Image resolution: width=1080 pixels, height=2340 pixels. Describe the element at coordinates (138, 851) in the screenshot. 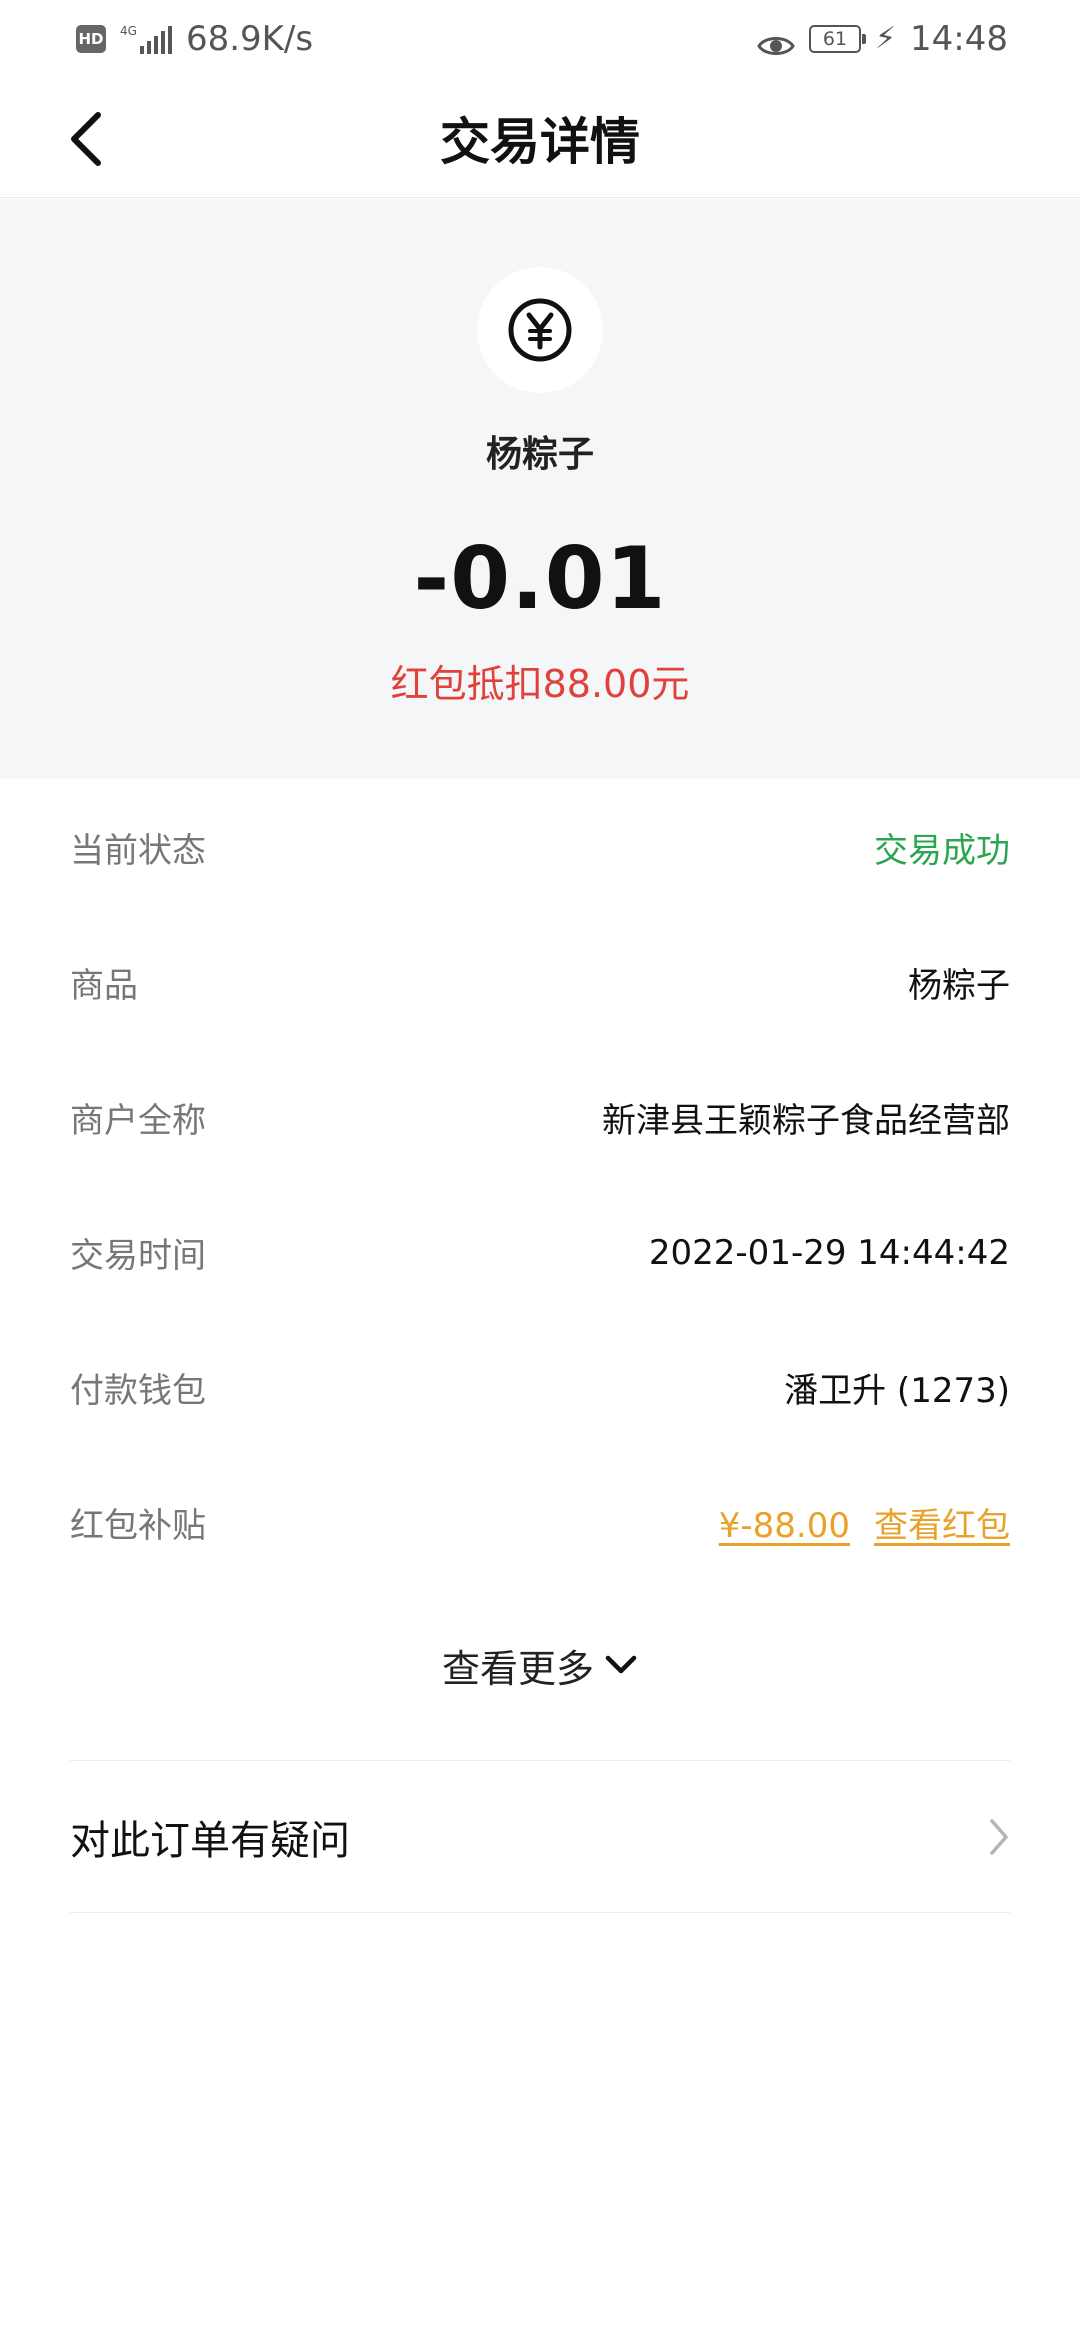

I see `detail-label: 当前状态` at that location.